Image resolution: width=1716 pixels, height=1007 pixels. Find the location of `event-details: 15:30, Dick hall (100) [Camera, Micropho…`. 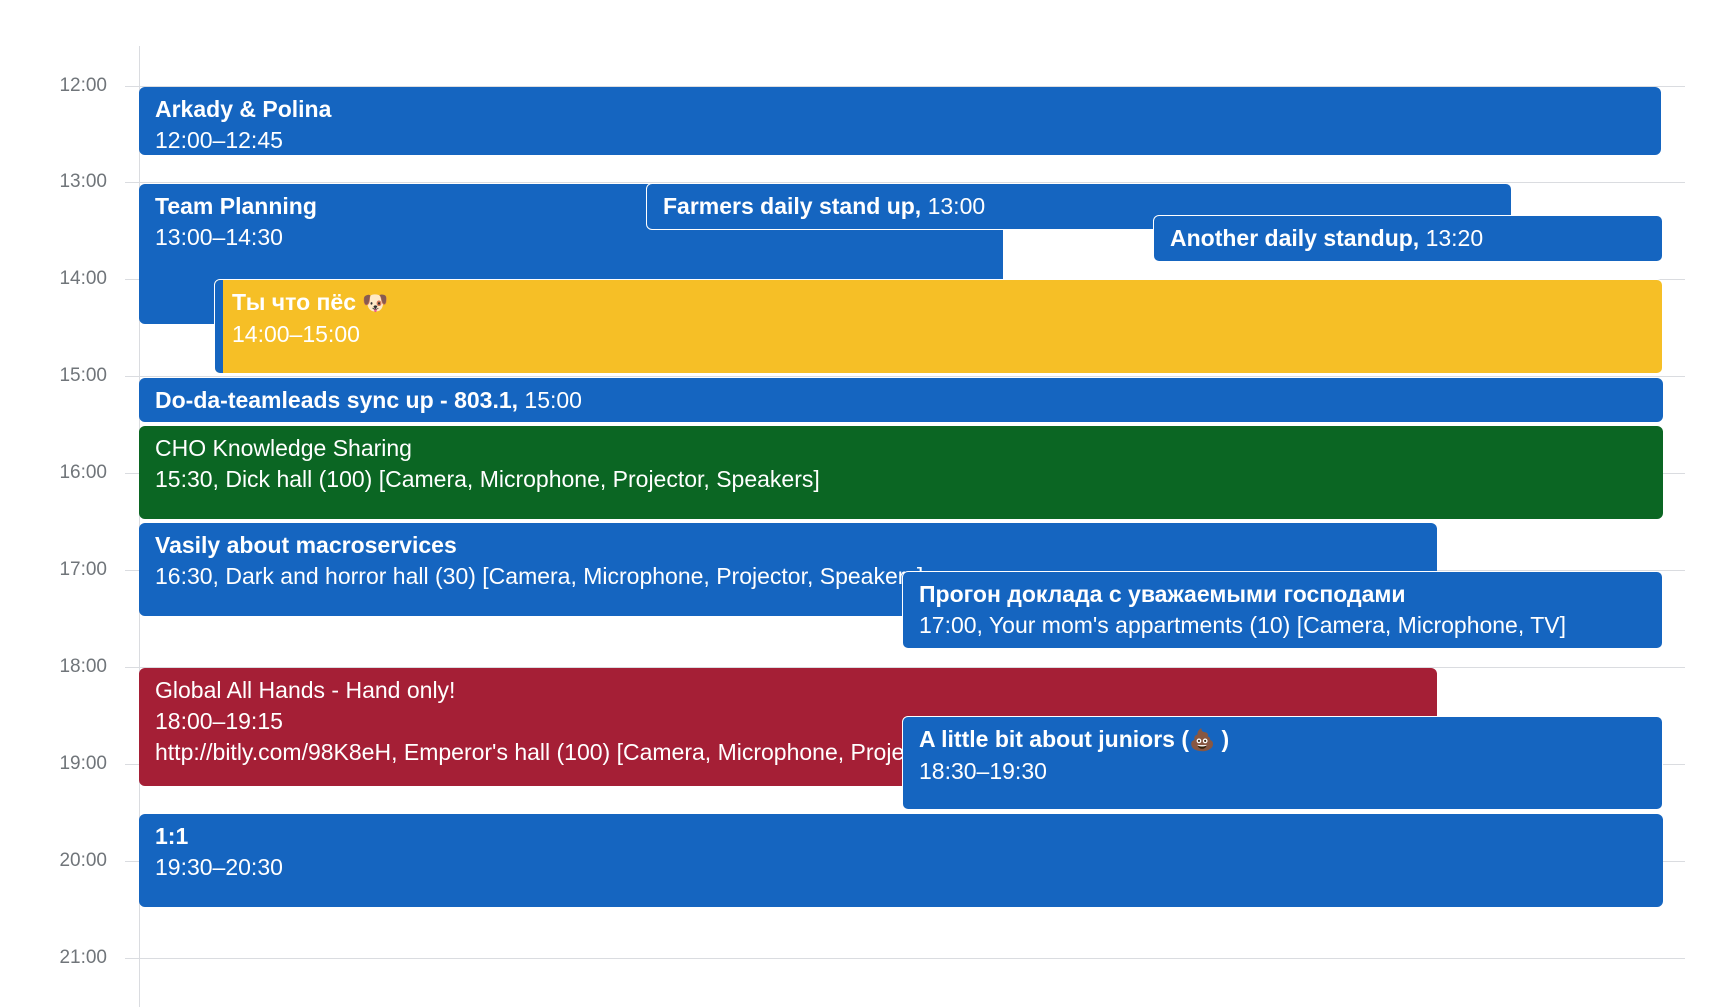

event-details: 15:30, Dick hall (100) [Camera, Micropho… is located at coordinates (487, 479).